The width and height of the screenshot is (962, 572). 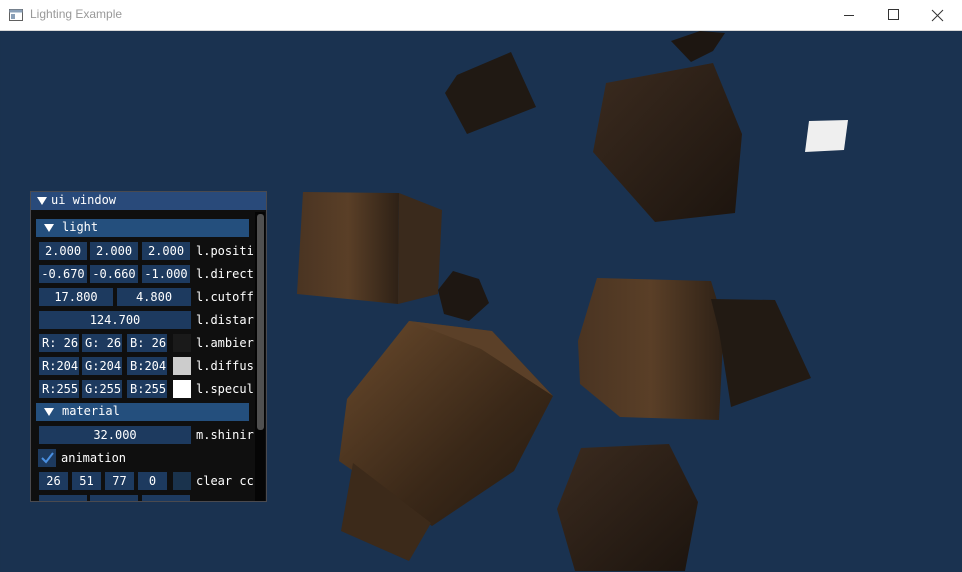 What do you see at coordinates (225, 389) in the screenshot?
I see `specular-label: l.specul` at bounding box center [225, 389].